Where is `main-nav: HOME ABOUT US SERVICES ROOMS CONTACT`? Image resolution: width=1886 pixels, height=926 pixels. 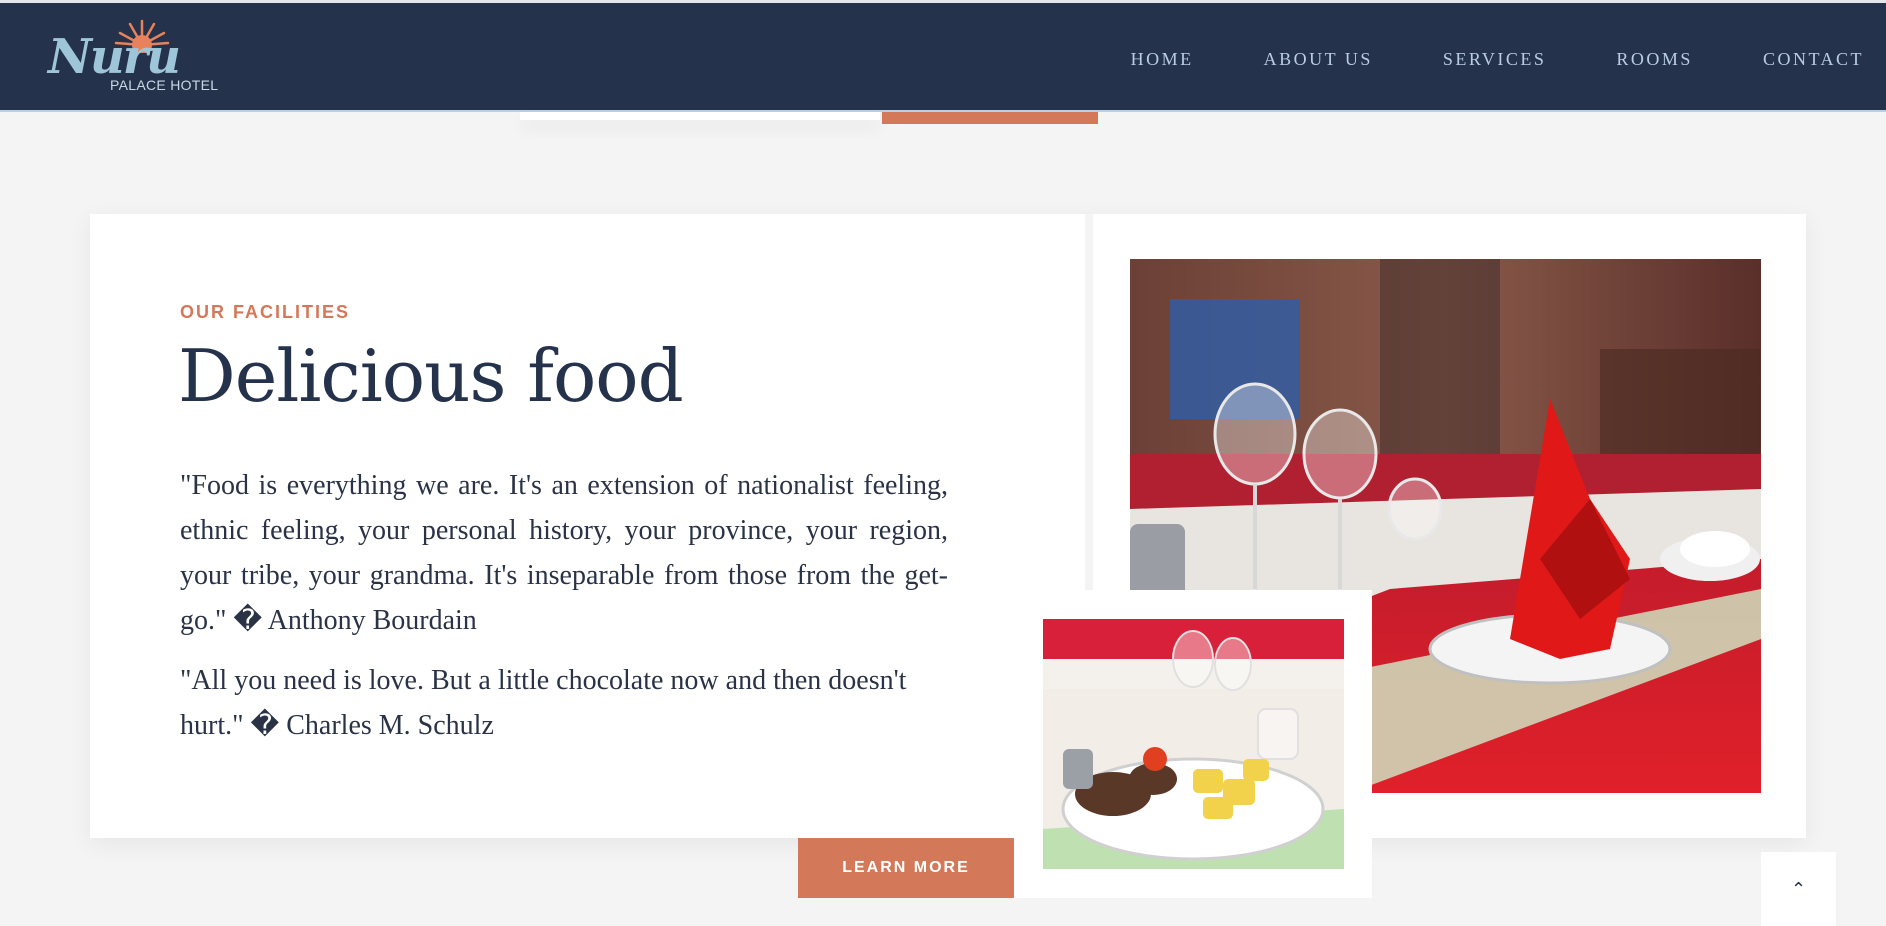 main-nav: HOME ABOUT US SERVICES ROOMS CONTACT is located at coordinates (1462, 59).